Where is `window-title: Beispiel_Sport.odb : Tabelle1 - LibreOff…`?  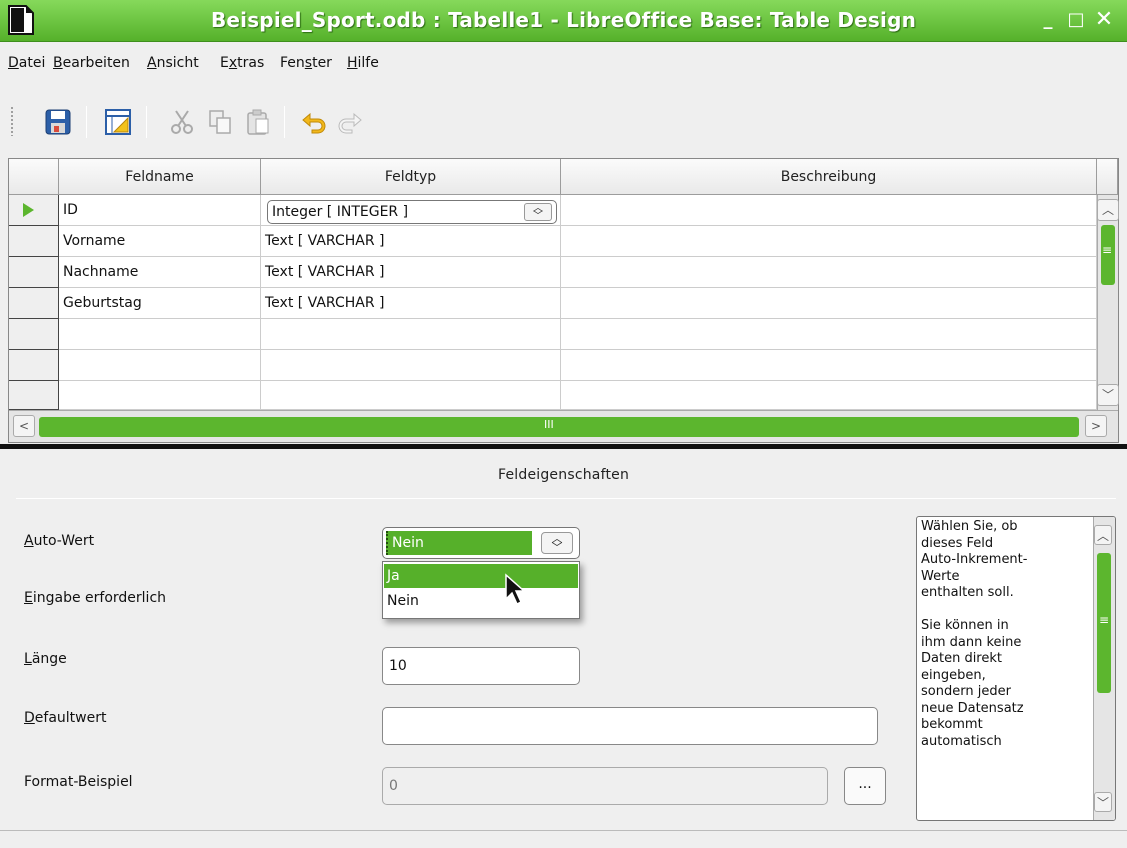 window-title: Beispiel_Sport.odb : Tabelle1 - LibreOff… is located at coordinates (563, 20).